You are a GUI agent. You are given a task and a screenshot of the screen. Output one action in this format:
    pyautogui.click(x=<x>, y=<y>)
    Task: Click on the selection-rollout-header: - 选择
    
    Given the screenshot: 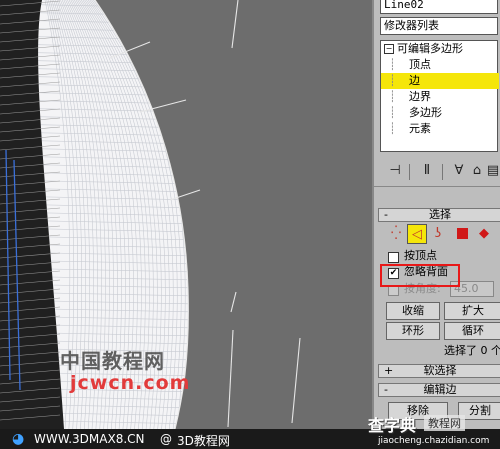 What is the action you would take?
    pyautogui.click(x=439, y=215)
    